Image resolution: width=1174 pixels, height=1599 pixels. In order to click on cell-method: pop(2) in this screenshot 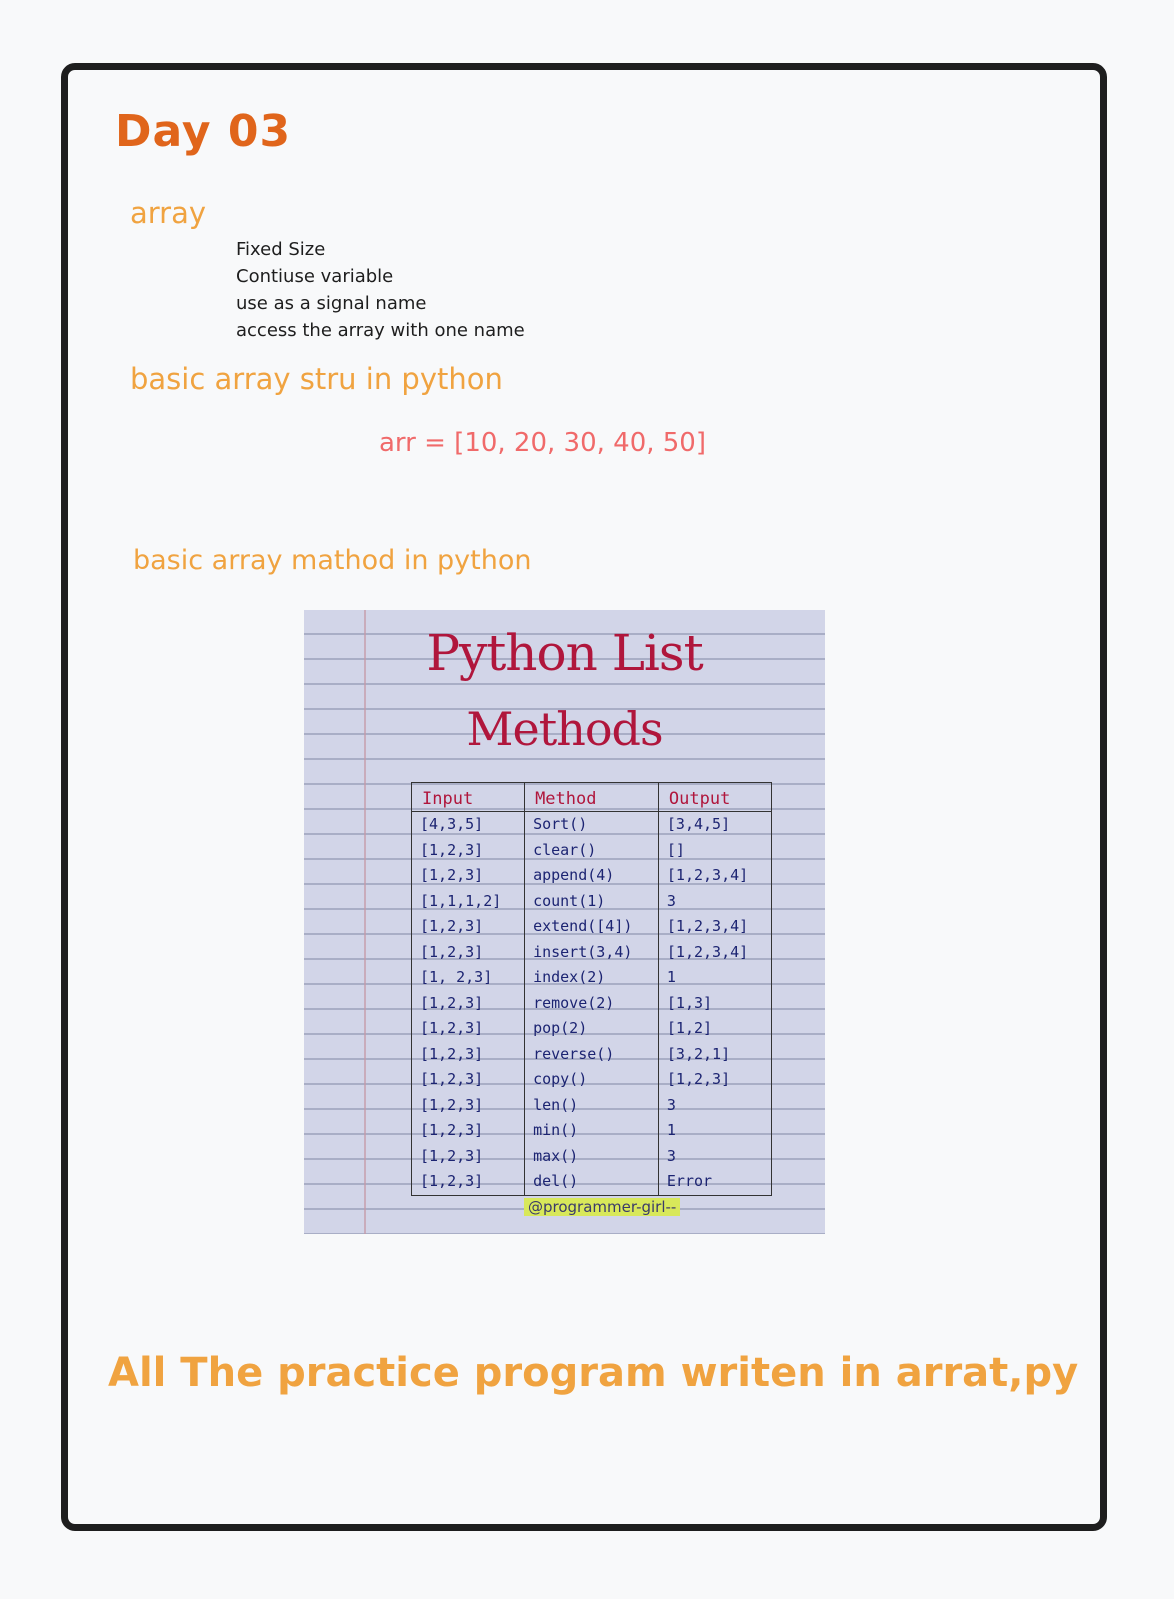, I will do `click(591, 1029)`.